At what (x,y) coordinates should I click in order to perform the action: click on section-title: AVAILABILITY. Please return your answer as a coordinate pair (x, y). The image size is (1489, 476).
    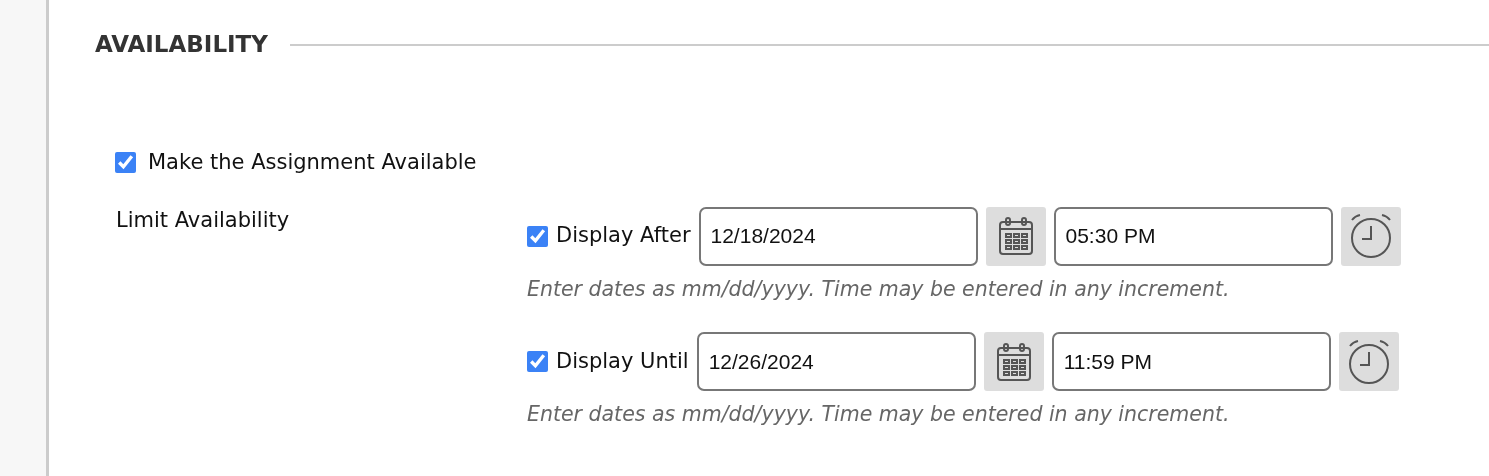
    Looking at the image, I should click on (181, 44).